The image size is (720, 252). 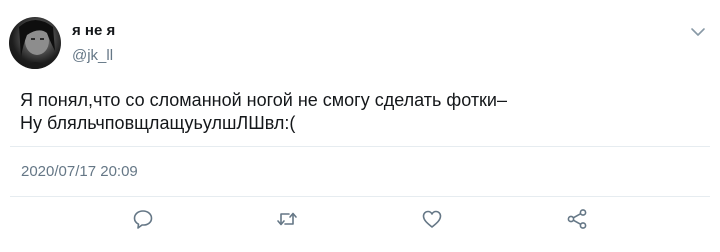 I want to click on display-name: я не я, so click(x=93, y=31).